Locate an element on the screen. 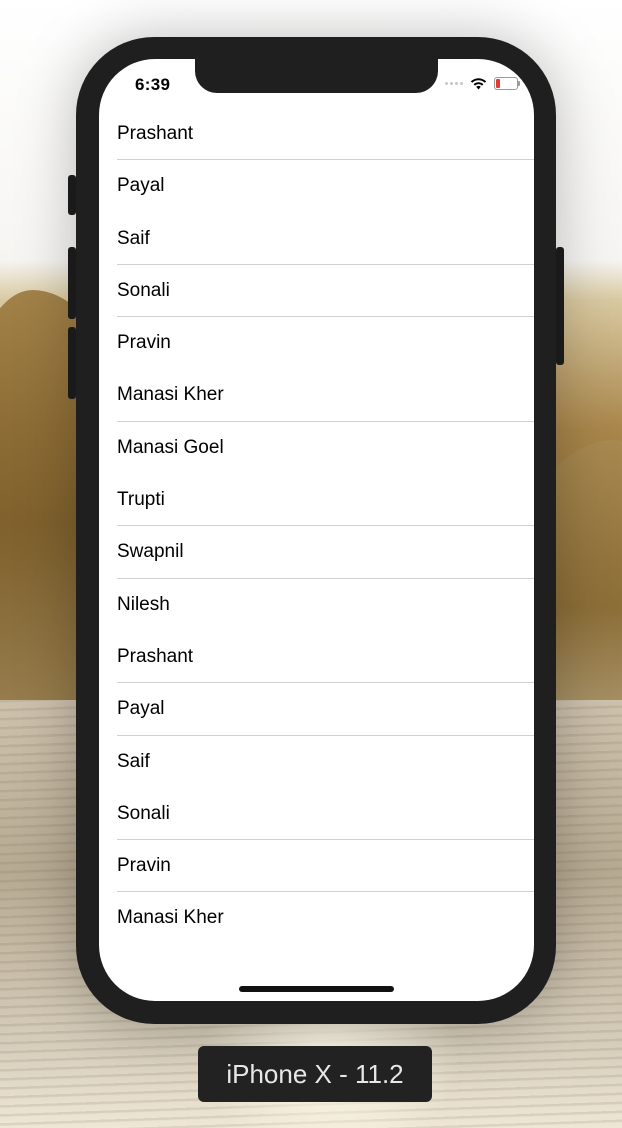 This screenshot has width=622, height=1128. volume-up-button is located at coordinates (72, 283).